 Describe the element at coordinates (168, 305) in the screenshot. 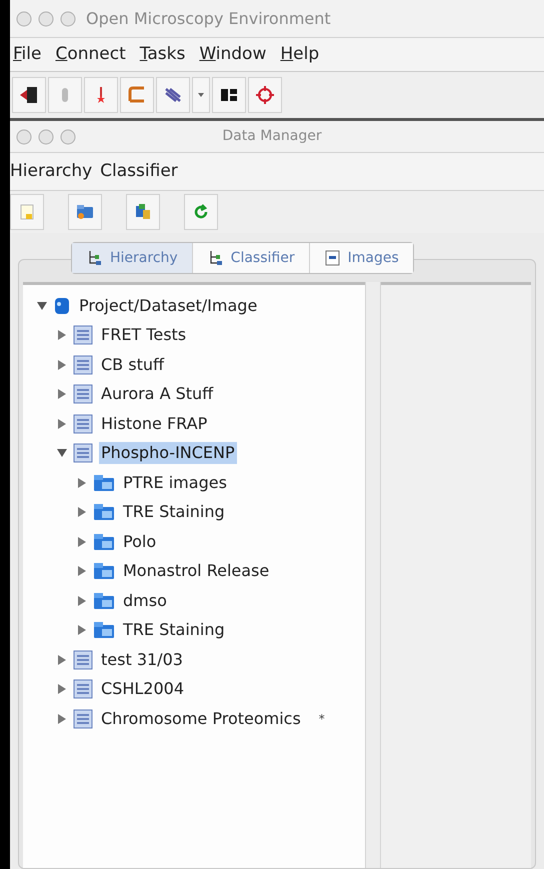

I see `tree-item: Project/Dataset/Image` at that location.